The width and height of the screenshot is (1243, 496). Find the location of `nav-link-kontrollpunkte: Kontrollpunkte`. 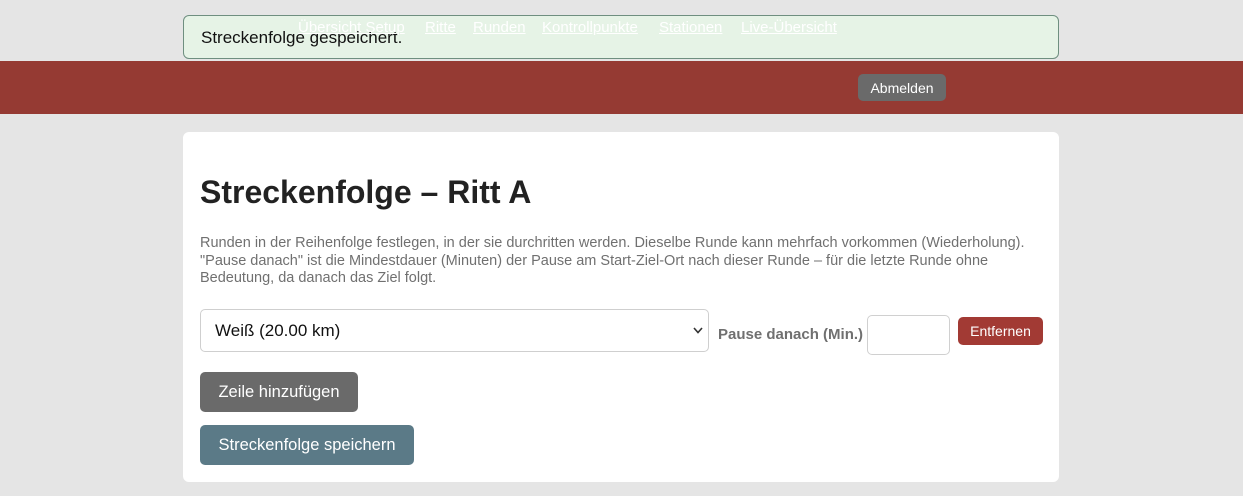

nav-link-kontrollpunkte: Kontrollpunkte is located at coordinates (590, 27).